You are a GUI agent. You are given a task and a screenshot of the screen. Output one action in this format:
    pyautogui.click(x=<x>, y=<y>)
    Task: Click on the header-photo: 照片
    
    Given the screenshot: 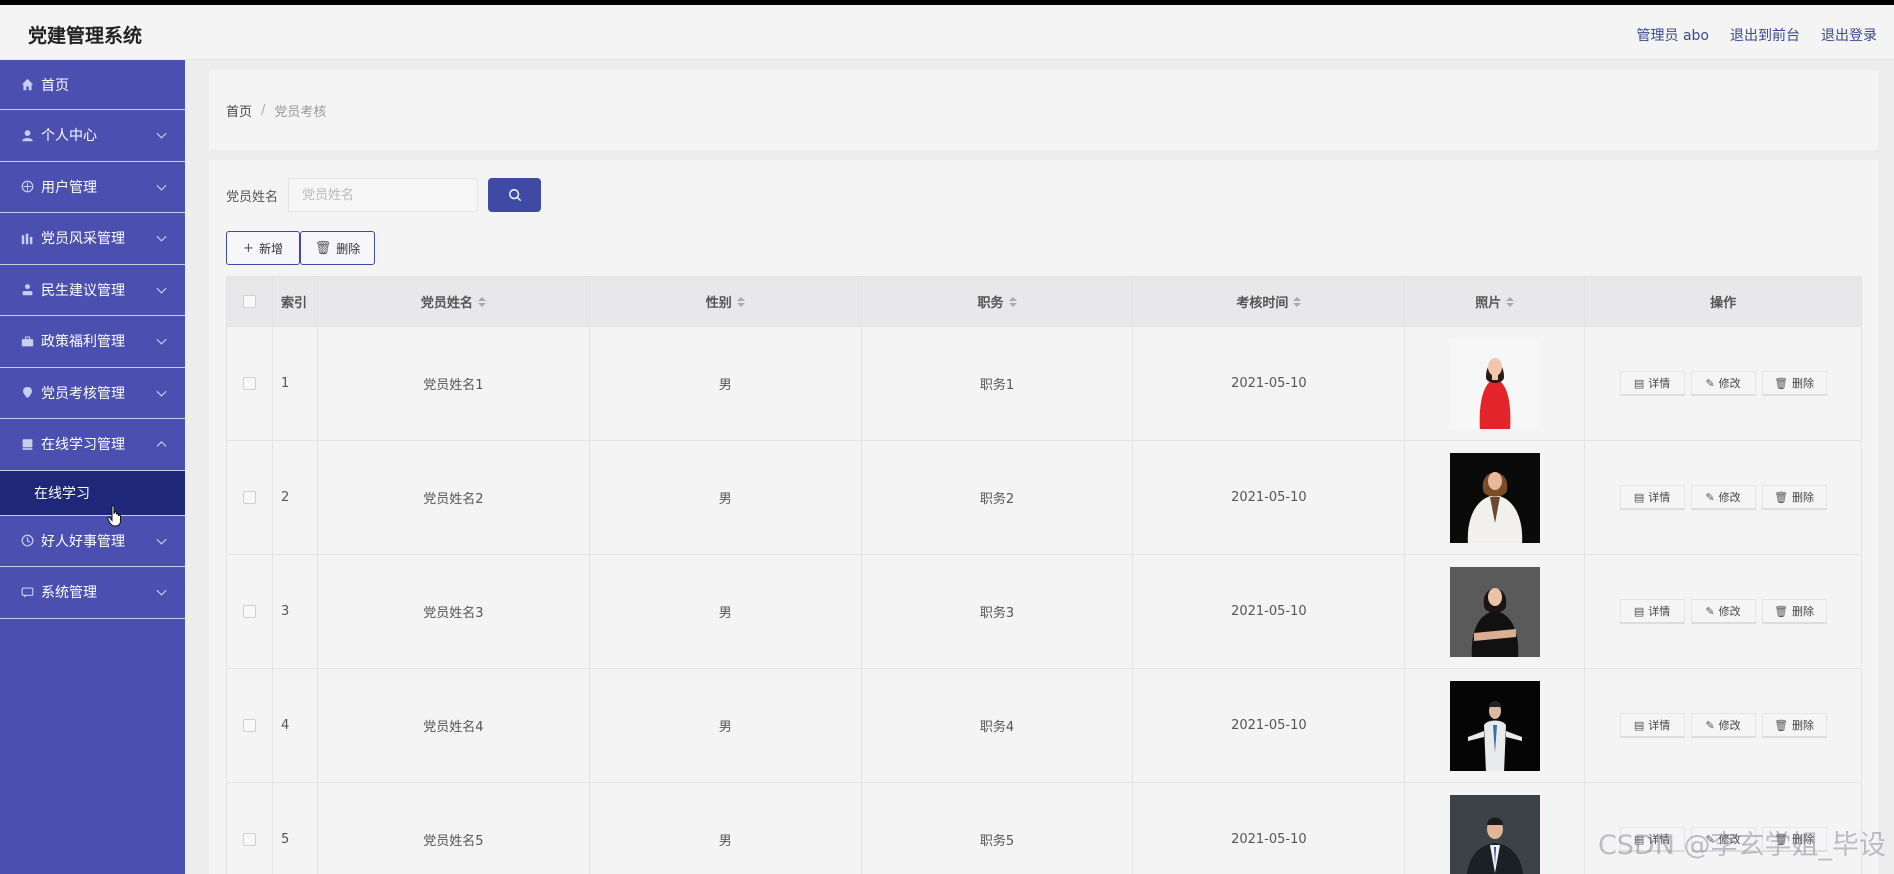 What is the action you would take?
    pyautogui.click(x=1495, y=301)
    